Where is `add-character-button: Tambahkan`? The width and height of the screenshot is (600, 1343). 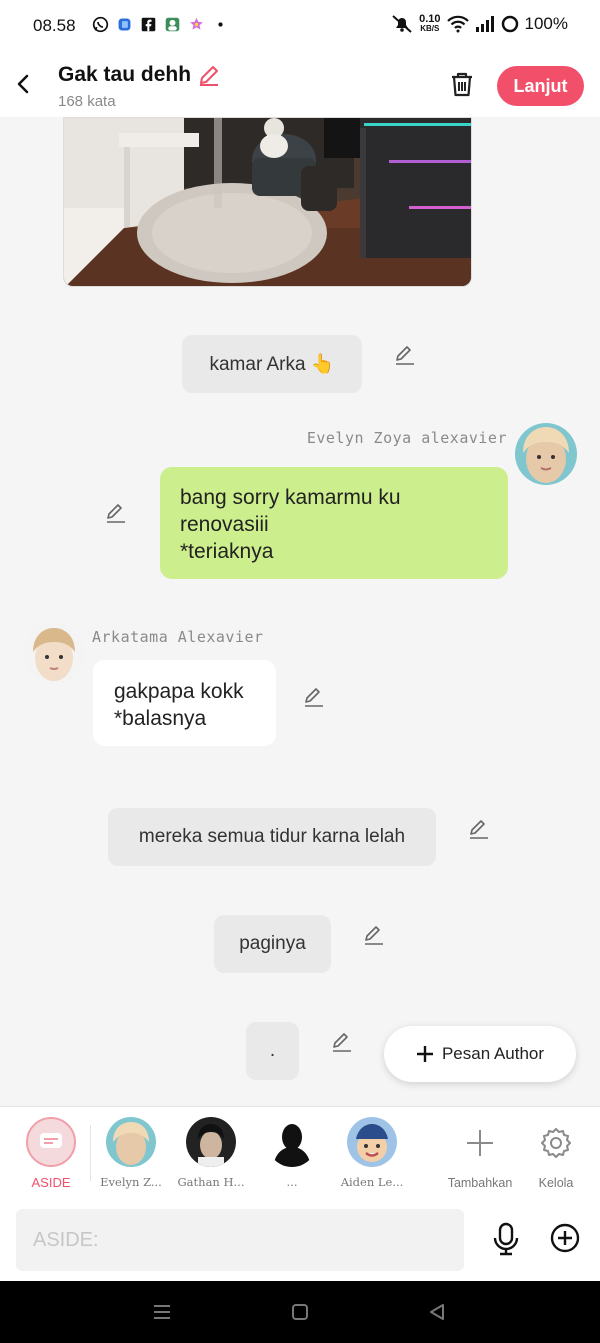
add-character-button: Tambahkan is located at coordinates (480, 1153).